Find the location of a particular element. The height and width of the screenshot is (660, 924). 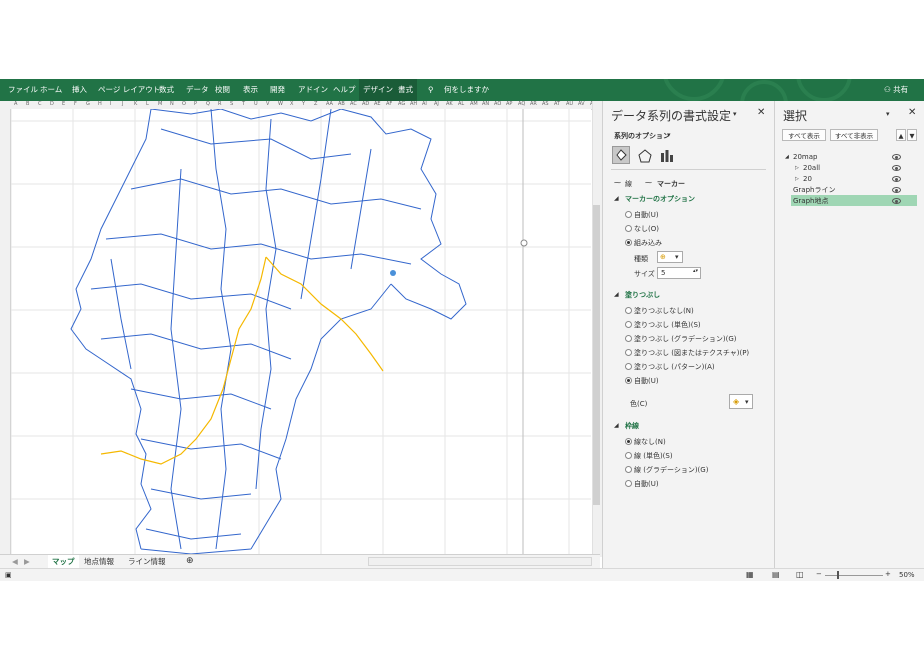

column-letter: I is located at coordinates (110, 104).